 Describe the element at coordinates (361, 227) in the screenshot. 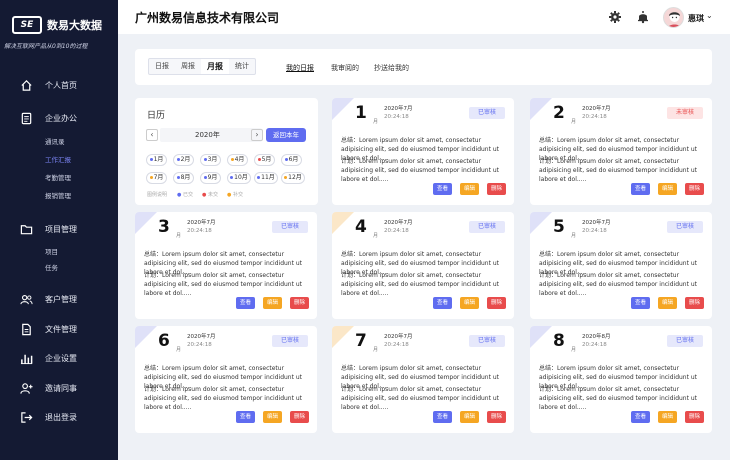

I see `card-month-number: 4` at that location.